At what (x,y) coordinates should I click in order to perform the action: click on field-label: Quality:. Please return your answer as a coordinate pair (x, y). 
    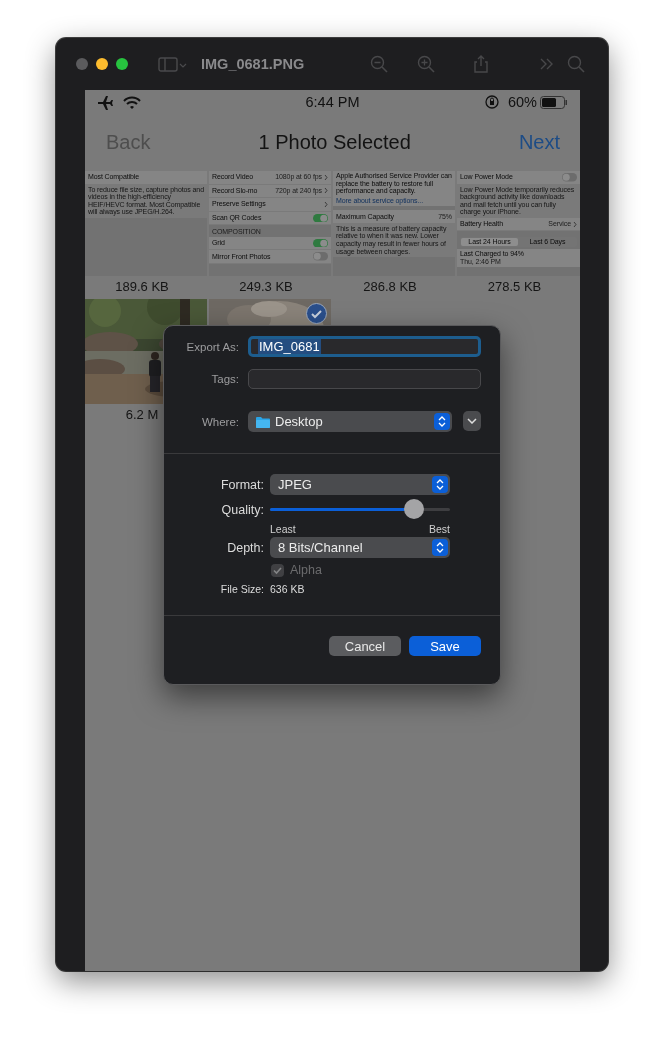
    Looking at the image, I should click on (242, 509).